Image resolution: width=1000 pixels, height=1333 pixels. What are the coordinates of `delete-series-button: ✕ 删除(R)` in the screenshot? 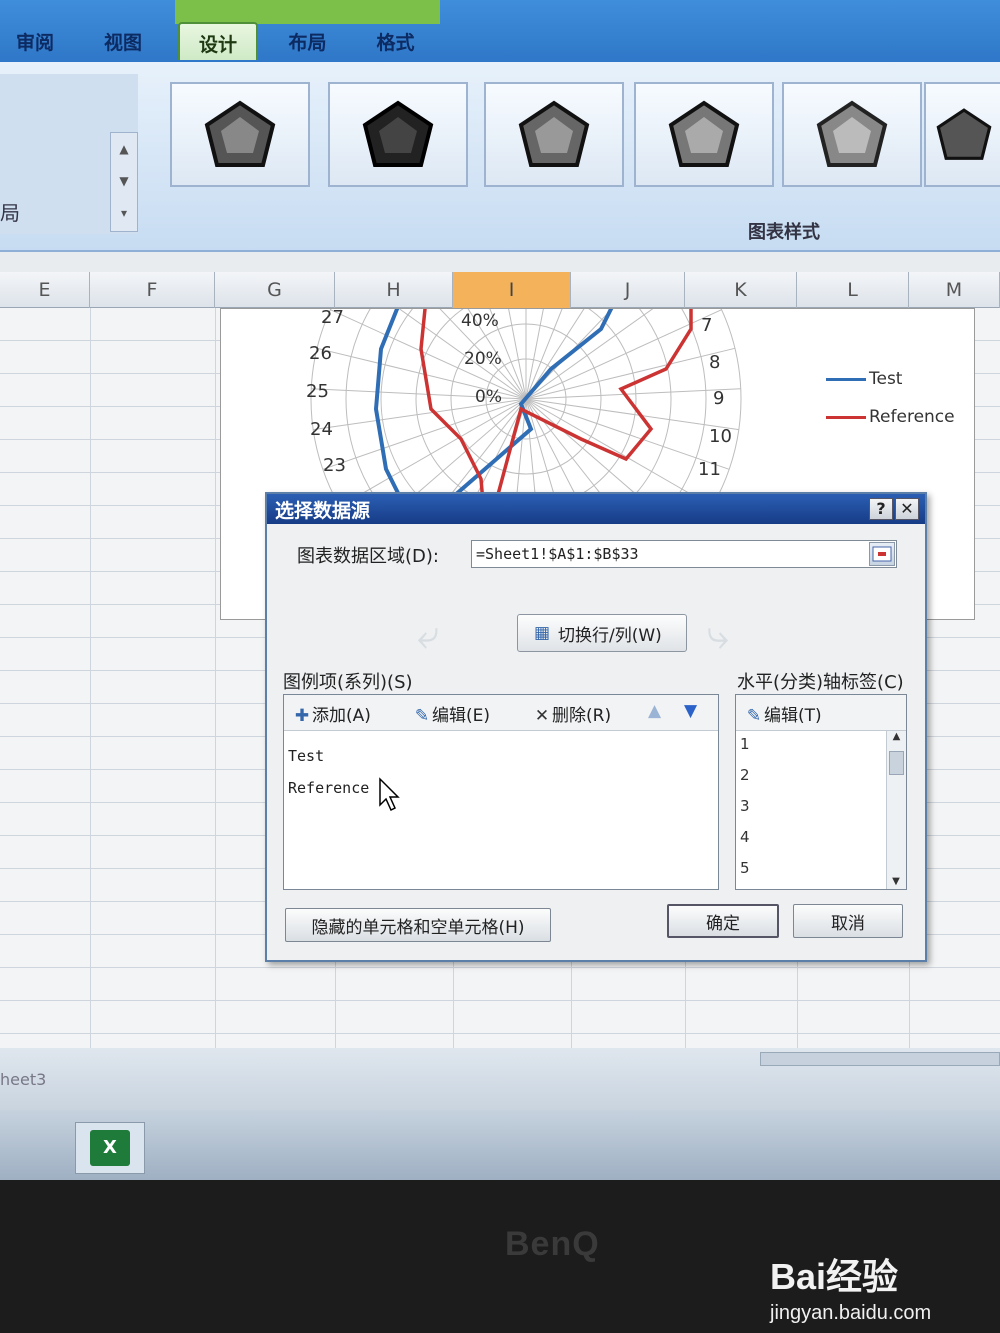 It's located at (571, 713).